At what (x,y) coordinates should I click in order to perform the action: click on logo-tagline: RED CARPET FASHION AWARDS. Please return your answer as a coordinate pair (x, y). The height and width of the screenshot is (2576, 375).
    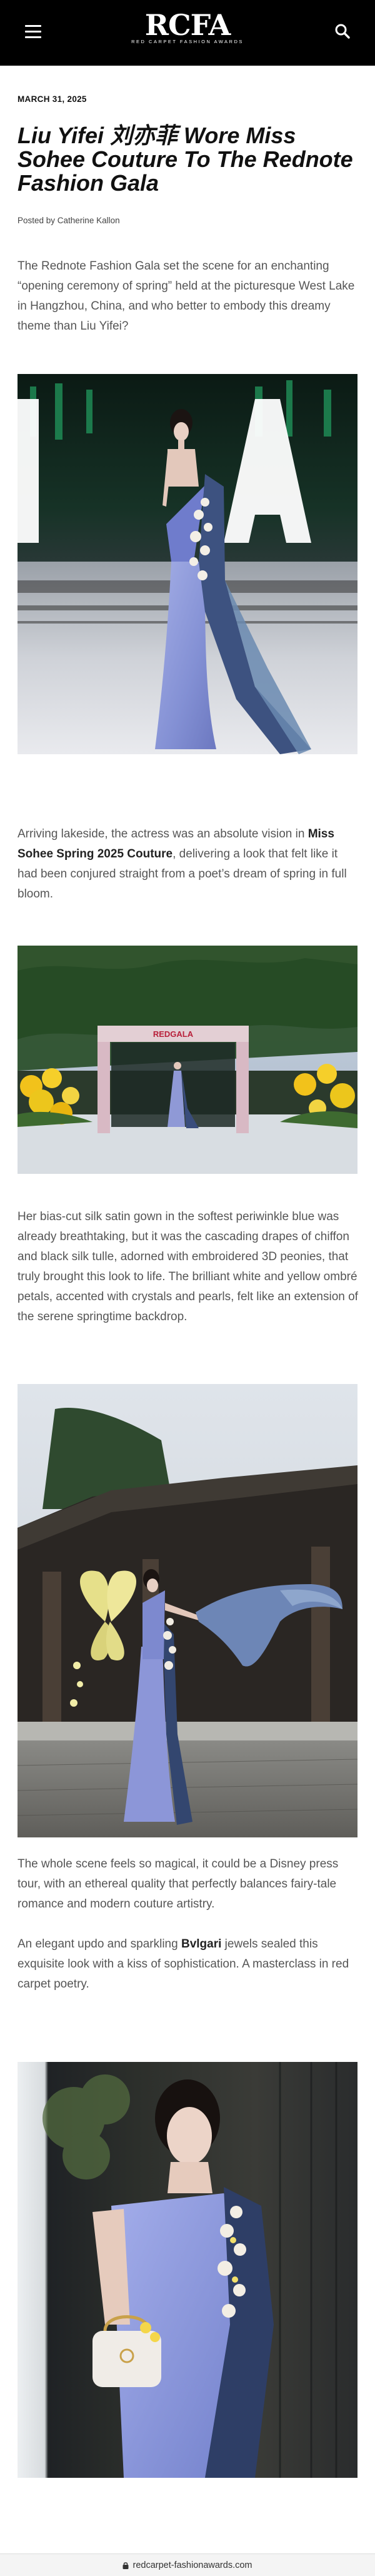
    Looking at the image, I should click on (187, 42).